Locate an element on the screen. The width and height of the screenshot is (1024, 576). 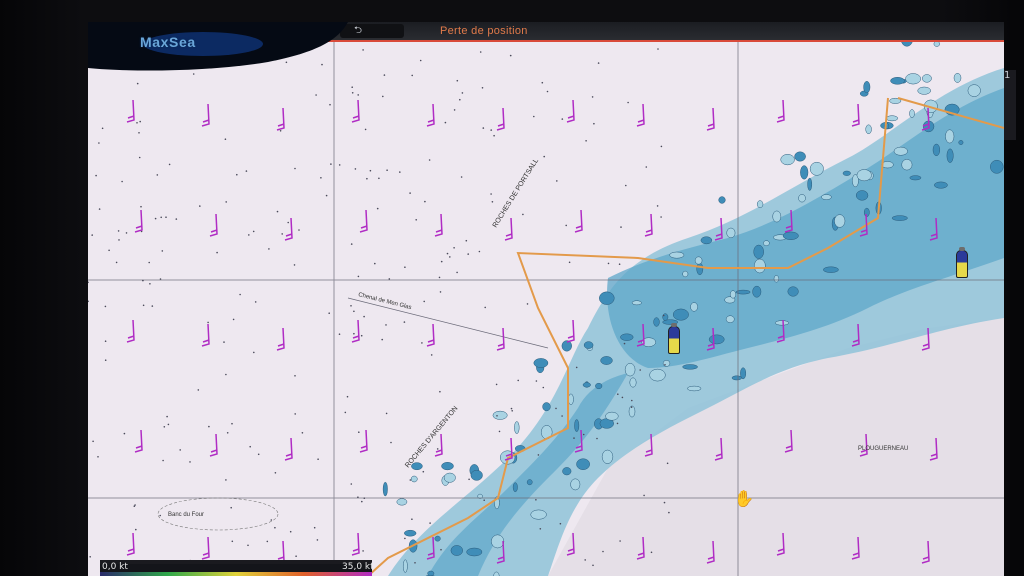
side-tab: 1 is located at coordinates (1010, 105).